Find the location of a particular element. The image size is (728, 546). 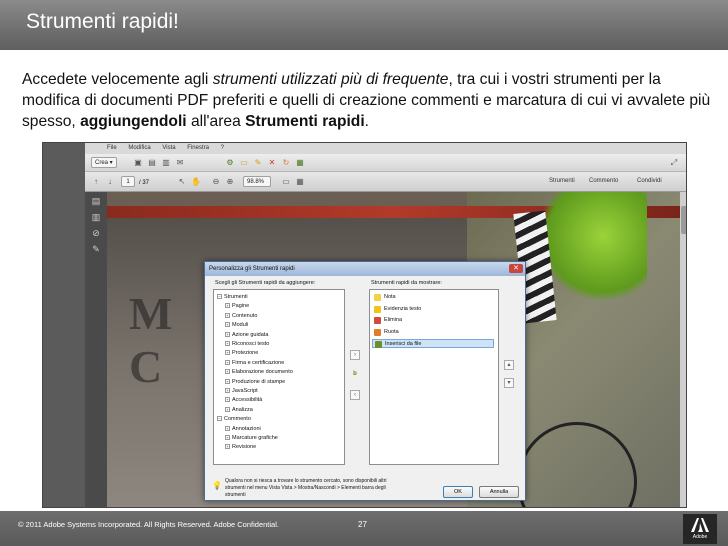

tree-item: + Accessibilità is located at coordinates (243, 400).